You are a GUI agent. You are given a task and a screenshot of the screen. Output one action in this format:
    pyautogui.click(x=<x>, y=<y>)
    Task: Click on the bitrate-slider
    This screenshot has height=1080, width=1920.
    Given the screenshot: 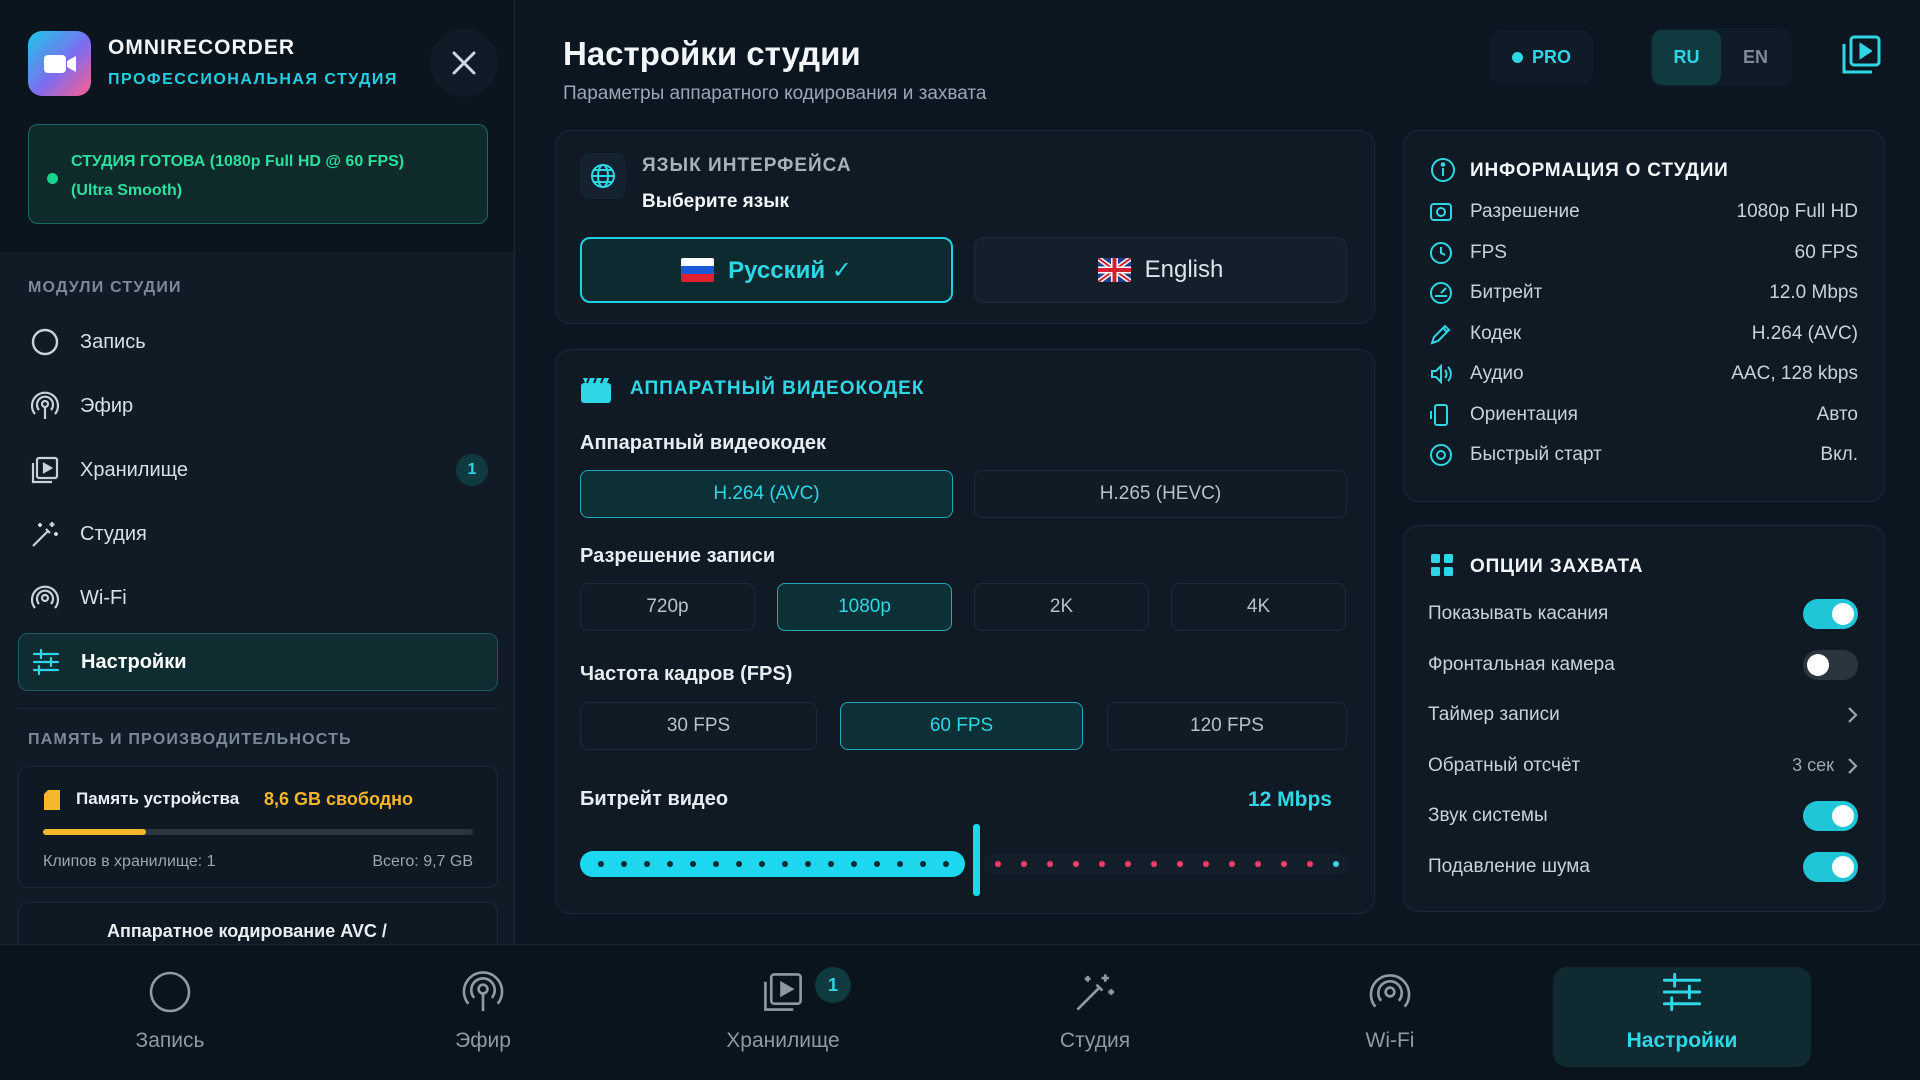 What is the action you would take?
    pyautogui.click(x=965, y=860)
    